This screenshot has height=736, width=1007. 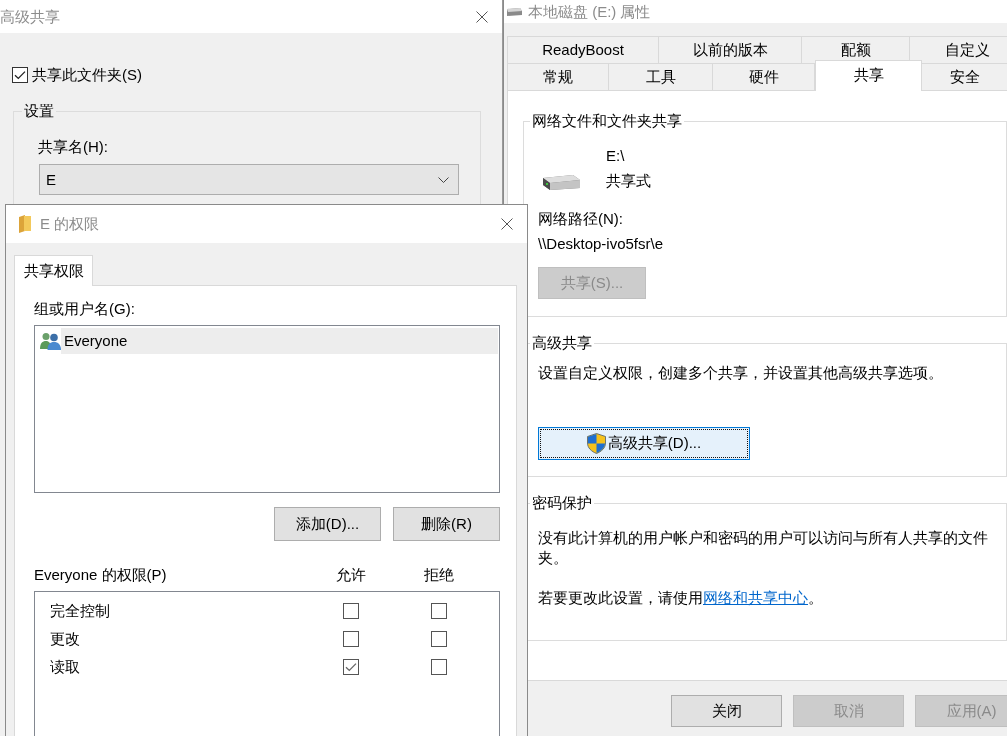 What do you see at coordinates (583, 49) in the screenshot?
I see `tab: ReadyBoost` at bounding box center [583, 49].